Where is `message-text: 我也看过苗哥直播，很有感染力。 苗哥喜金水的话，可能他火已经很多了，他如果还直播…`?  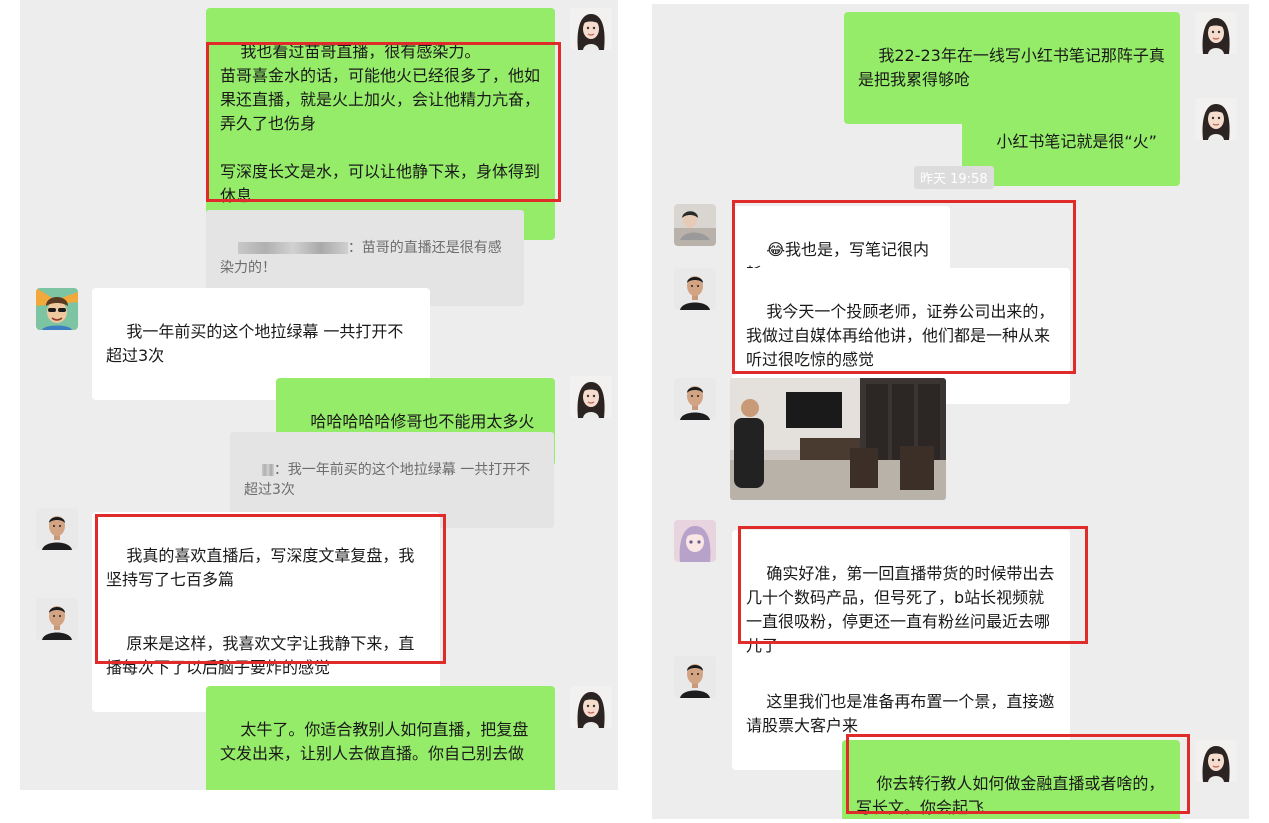 message-text: 我也看过苗哥直播，很有感染力。 苗哥喜金水的话，可能他火已经很多了，他如果还直播… is located at coordinates (380, 123).